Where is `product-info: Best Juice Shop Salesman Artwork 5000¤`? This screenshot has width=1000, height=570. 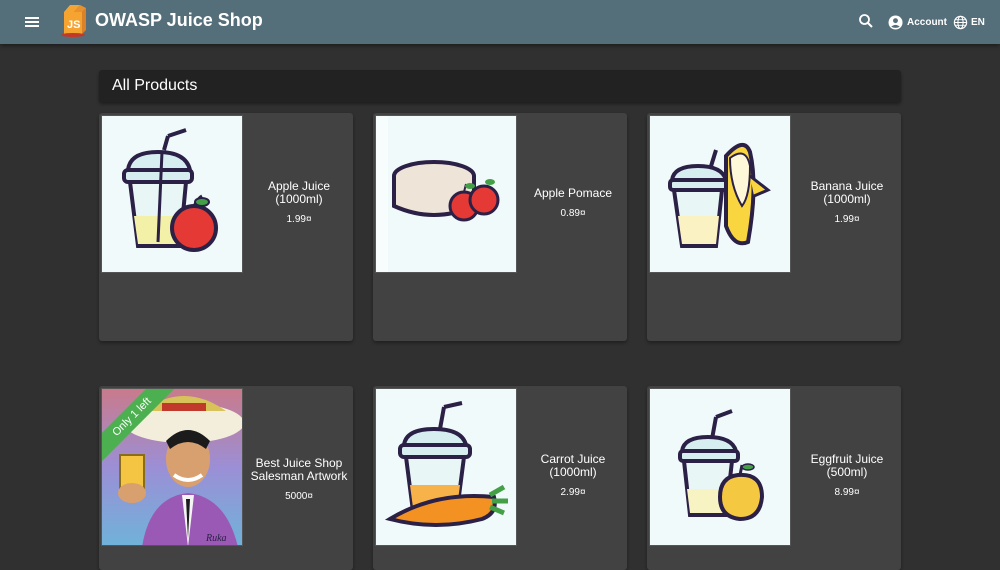
product-info: Best Juice Shop Salesman Artwork 5000¤ is located at coordinates (299, 479).